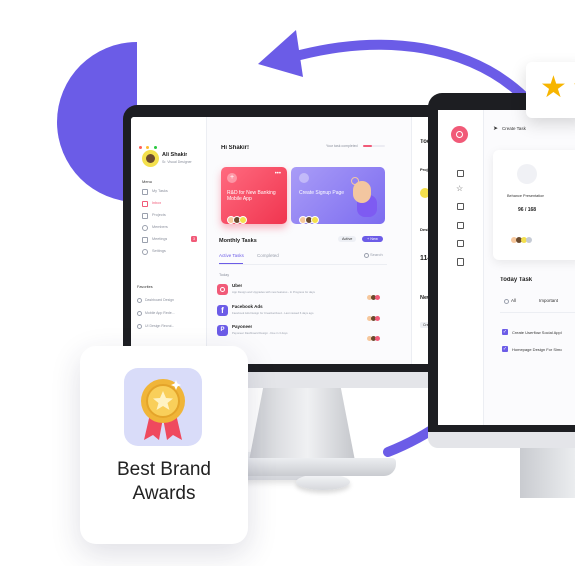  I want to click on create-task-button: ➤ Create Task, so click(523, 130).